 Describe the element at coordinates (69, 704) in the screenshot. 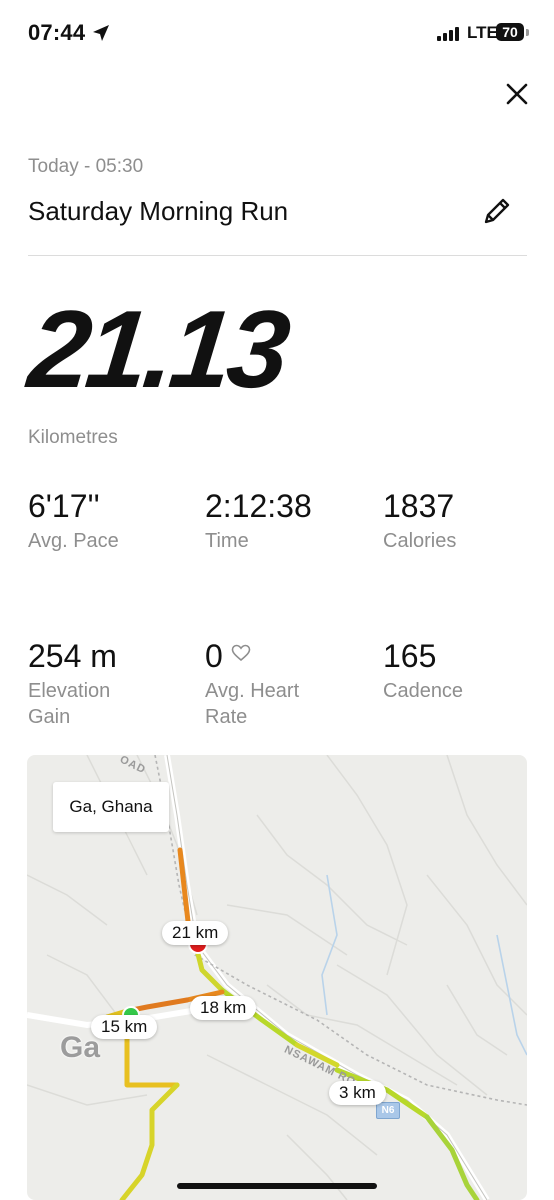

I see `stat-label: Elevation Gain` at that location.